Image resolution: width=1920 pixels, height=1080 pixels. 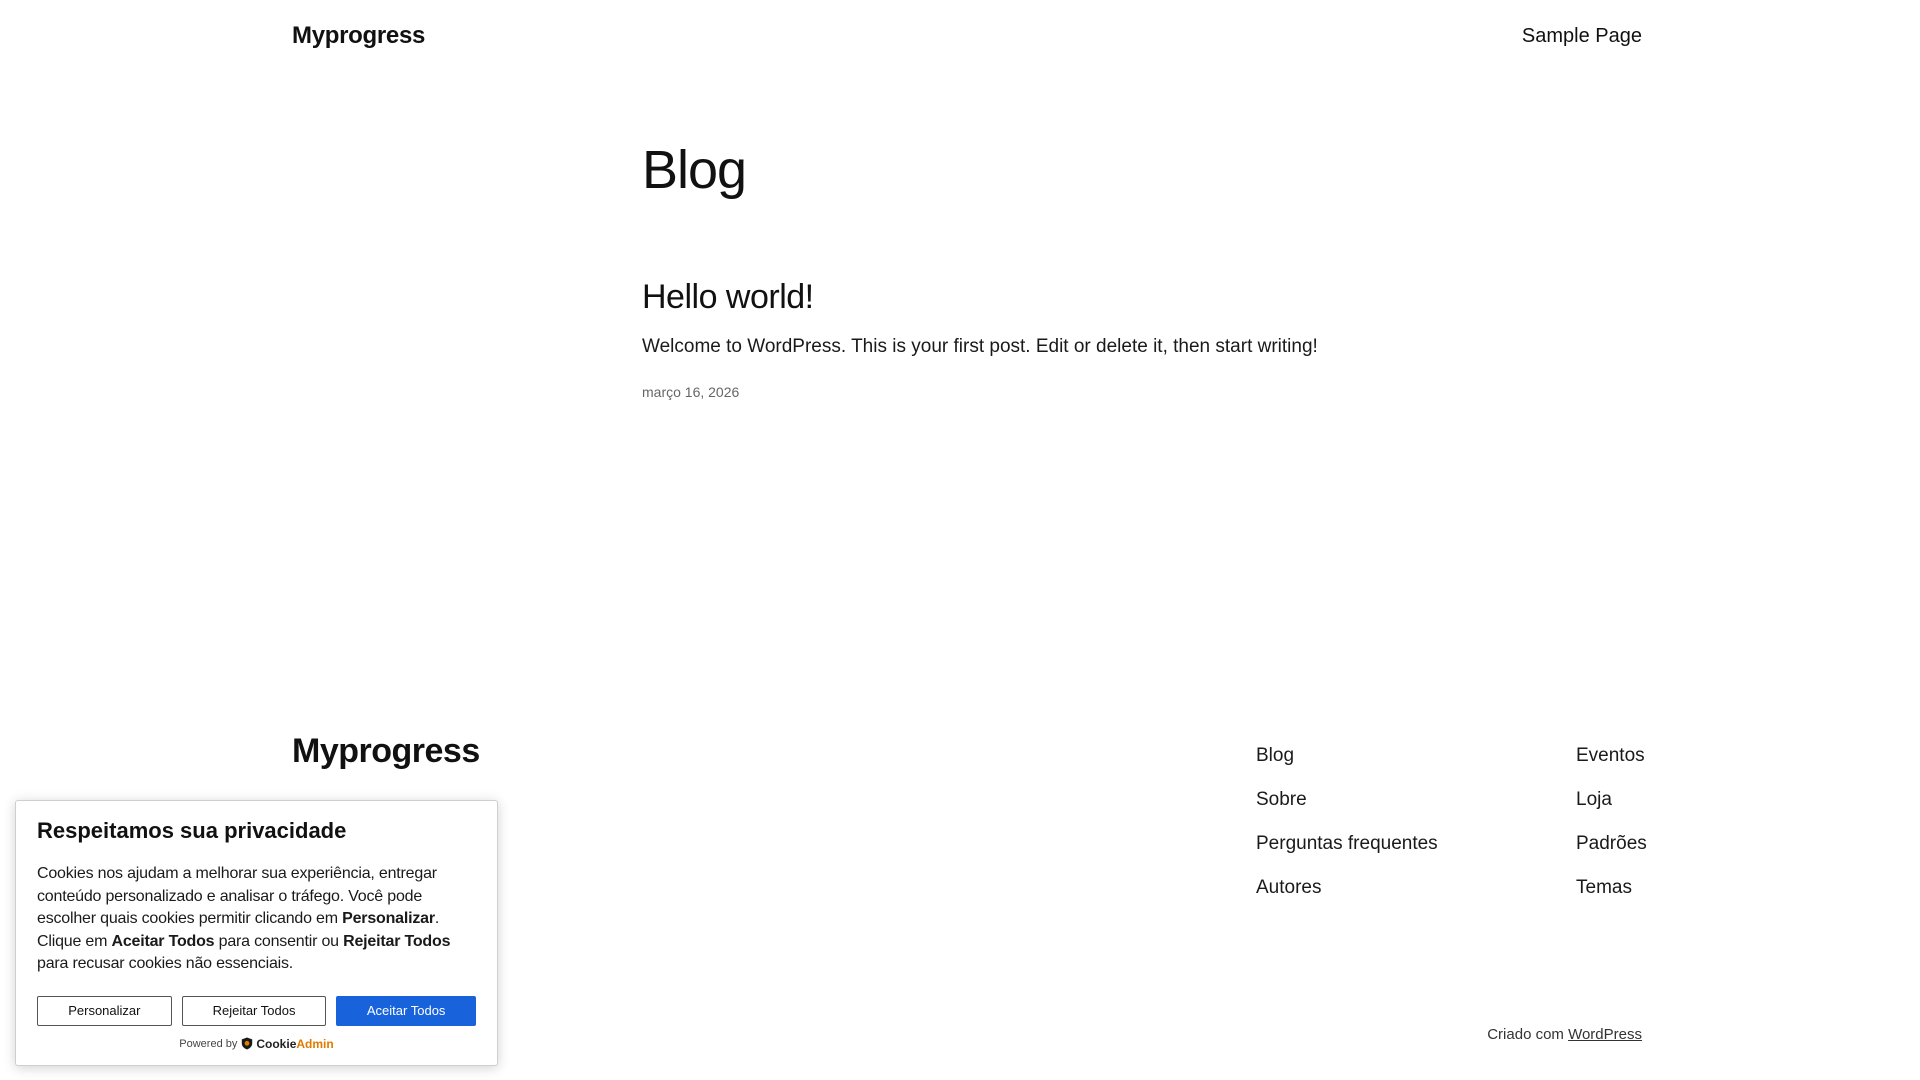 I want to click on post-date-link: março 16, 2026, so click(x=690, y=392).